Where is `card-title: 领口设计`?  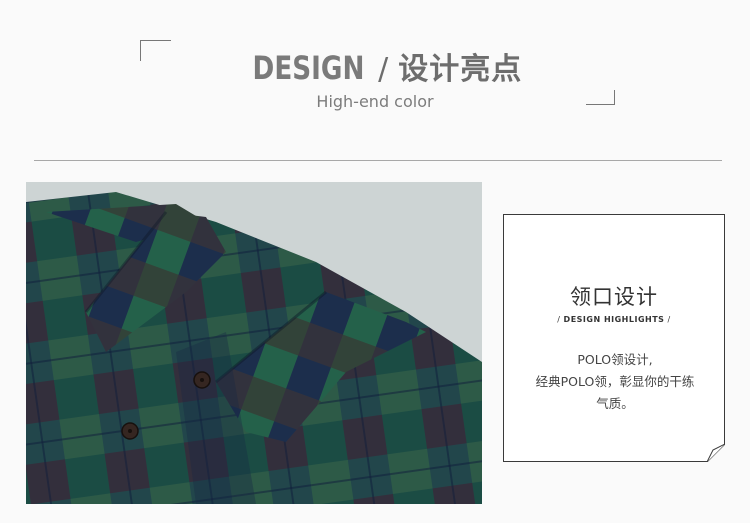 card-title: 领口设计 is located at coordinates (614, 297).